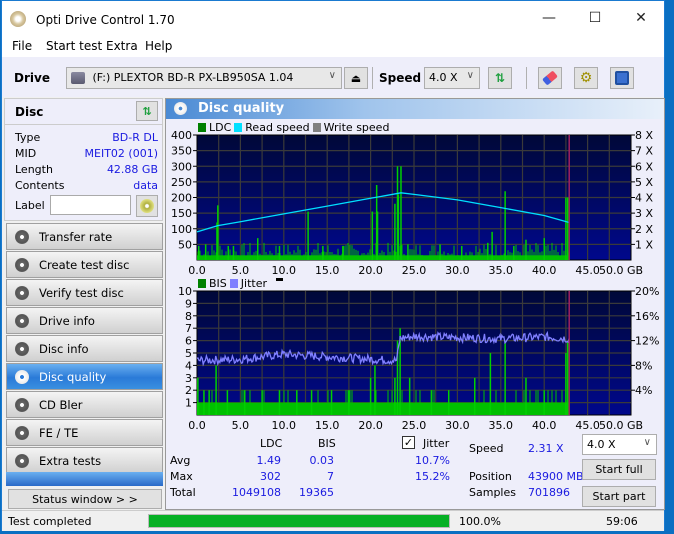 This screenshot has width=674, height=534. What do you see at coordinates (595, 18) in the screenshot?
I see `maximize-button: ☐` at bounding box center [595, 18].